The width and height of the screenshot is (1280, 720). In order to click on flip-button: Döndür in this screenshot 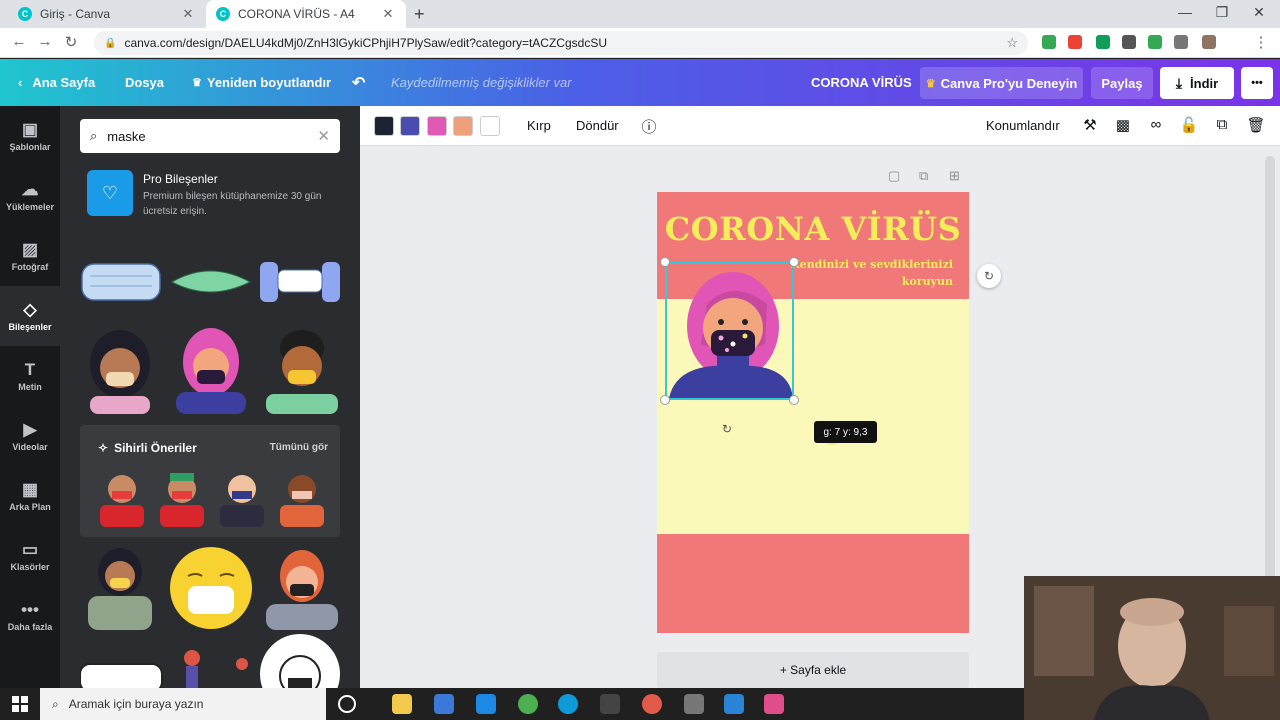, I will do `click(597, 125)`.